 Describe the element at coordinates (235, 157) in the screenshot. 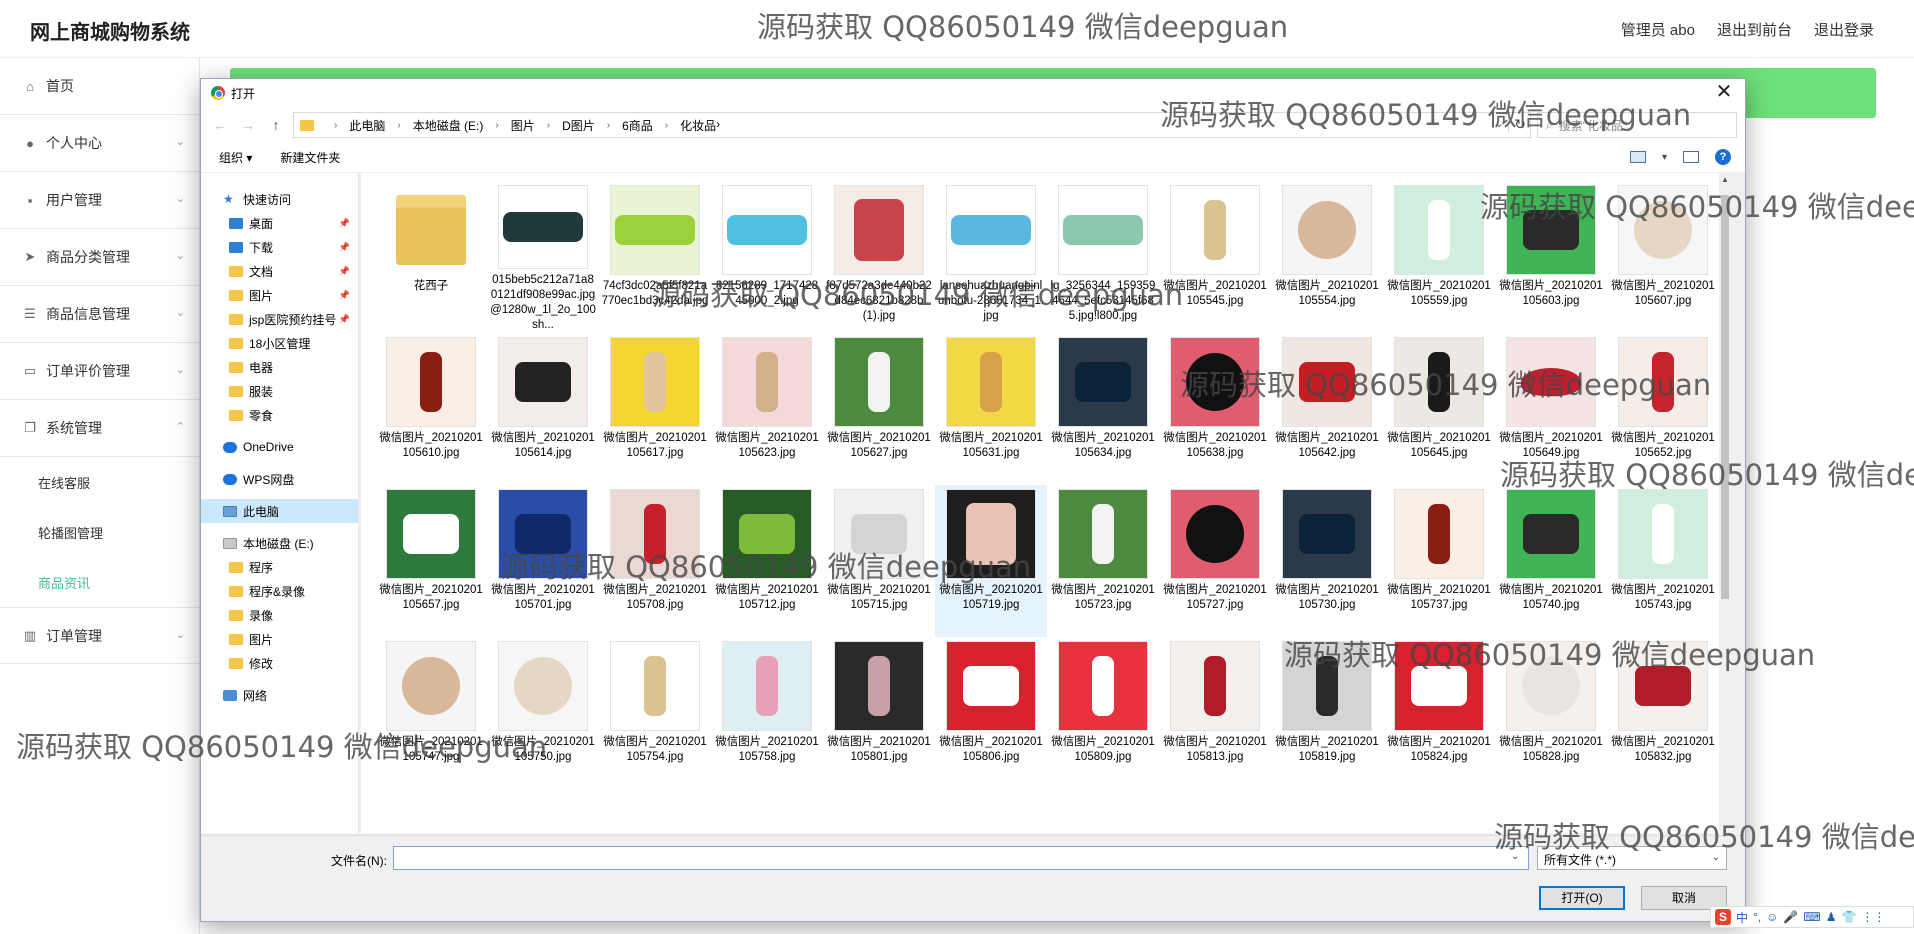

I see `organize-button: 组织 ▾` at that location.